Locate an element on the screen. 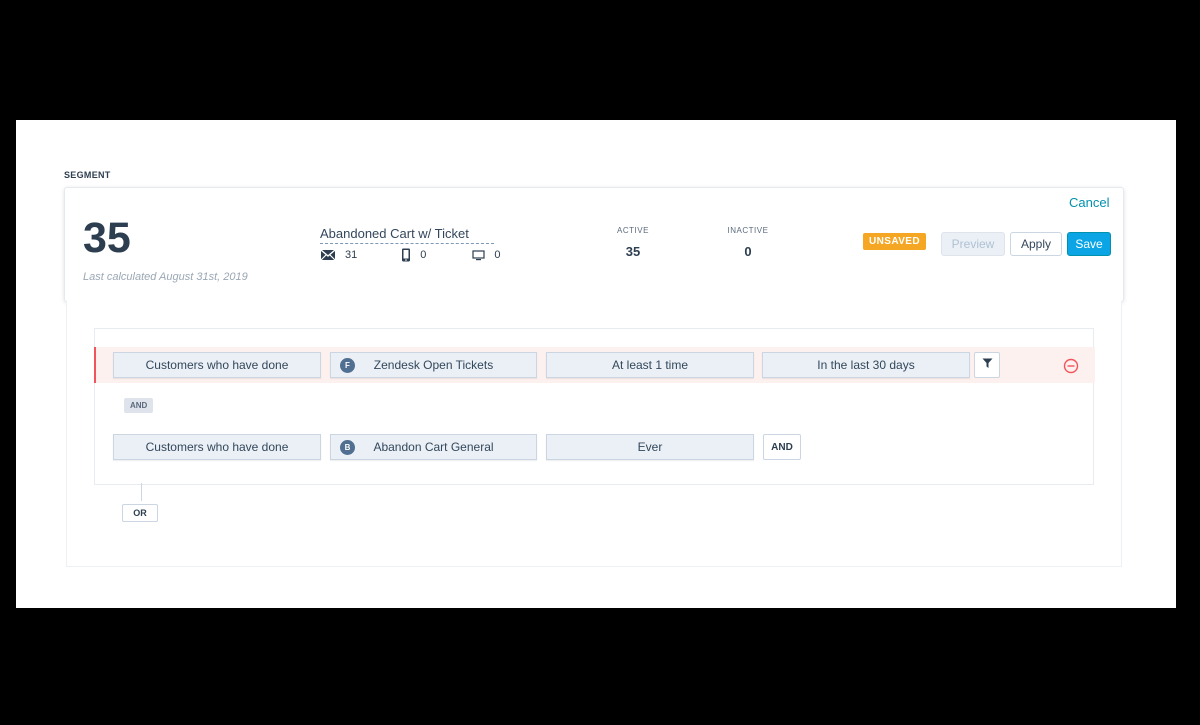  filter-frequency-select: At least 1 time is located at coordinates (650, 365).